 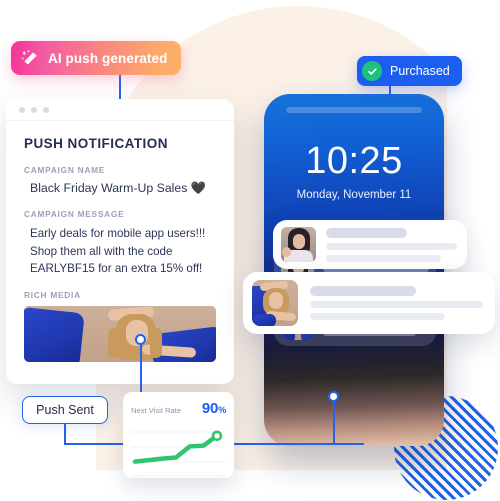 I want to click on connector-push-sent-vertical, so click(x=141, y=369).